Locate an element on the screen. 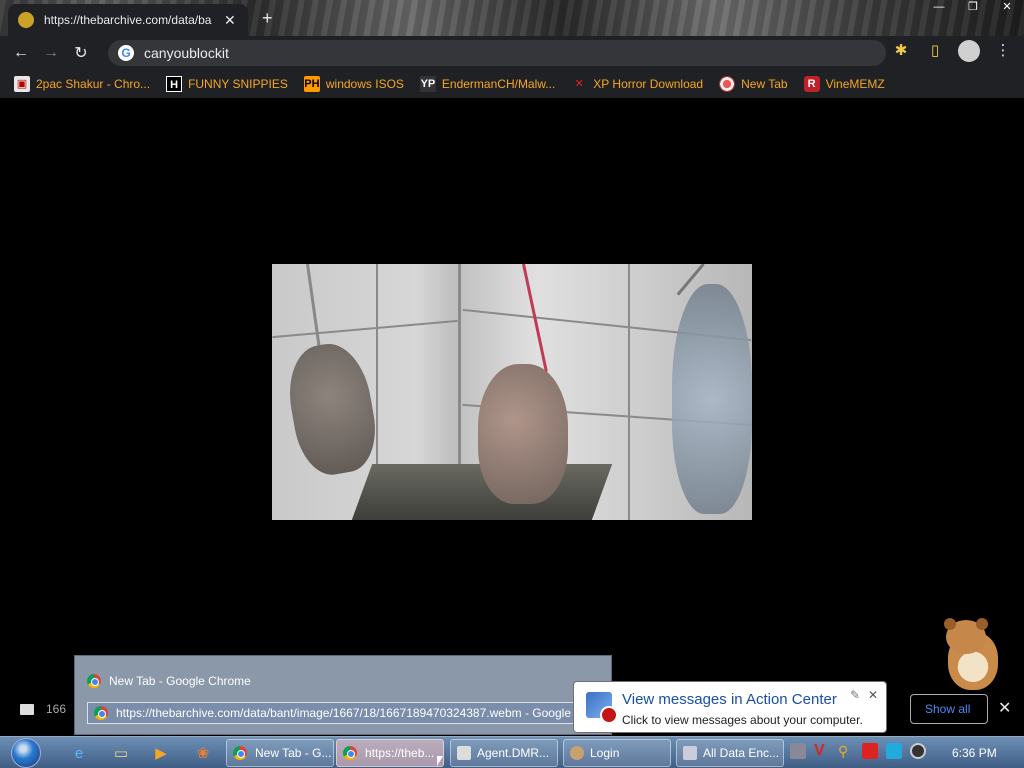  windows-orb-icon is located at coordinates (26, 753).